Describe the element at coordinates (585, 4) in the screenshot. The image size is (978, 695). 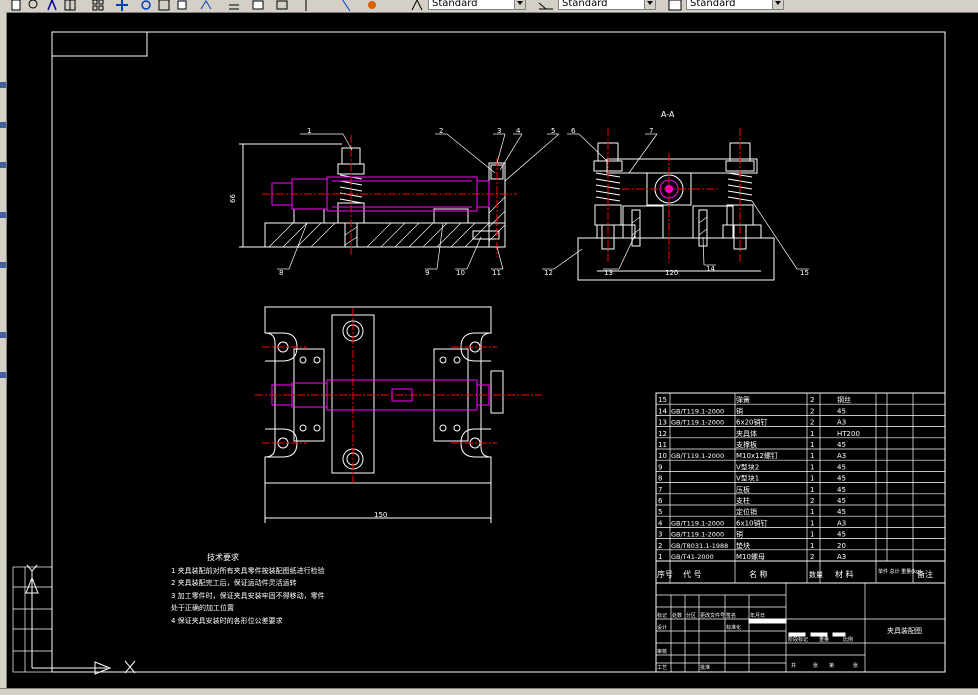
I see `dim-style-value: Standard` at that location.